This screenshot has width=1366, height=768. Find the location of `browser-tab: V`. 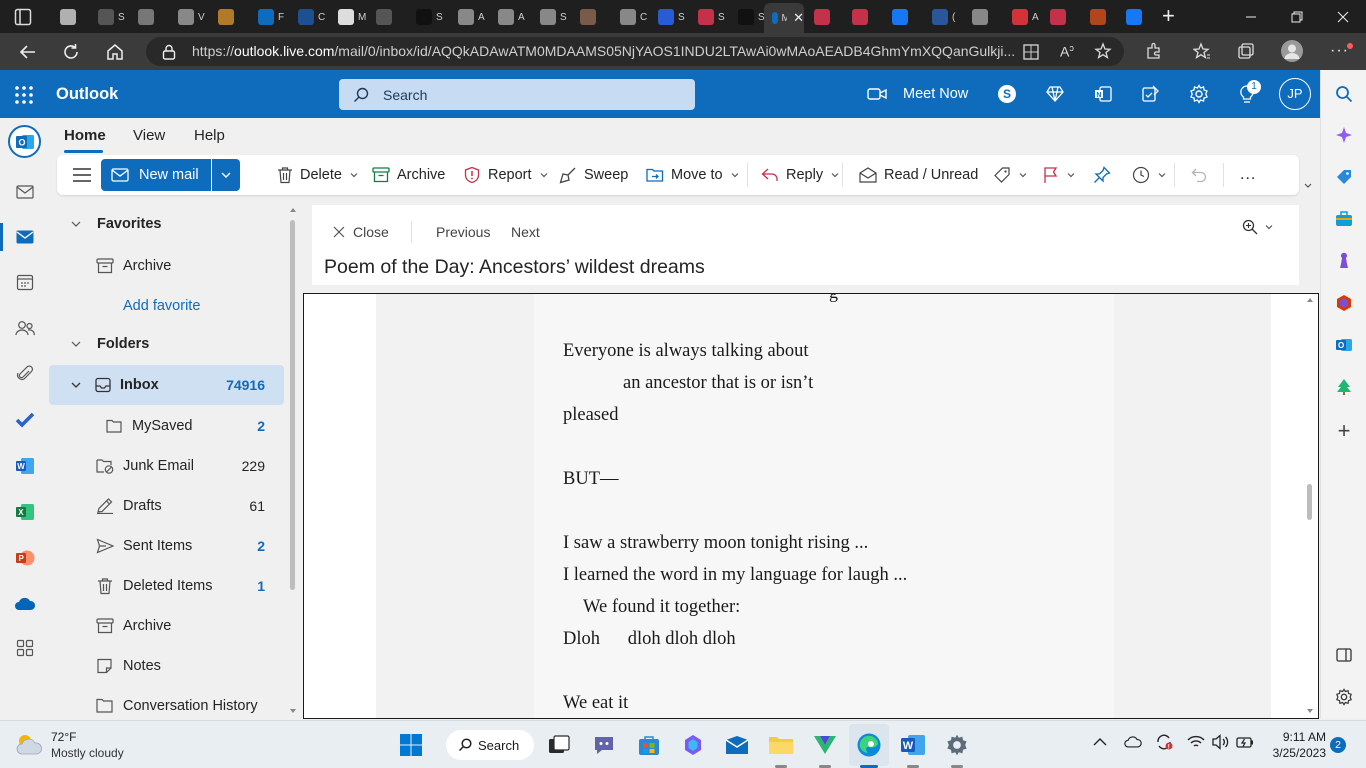

browser-tab: V is located at coordinates (190, 17).